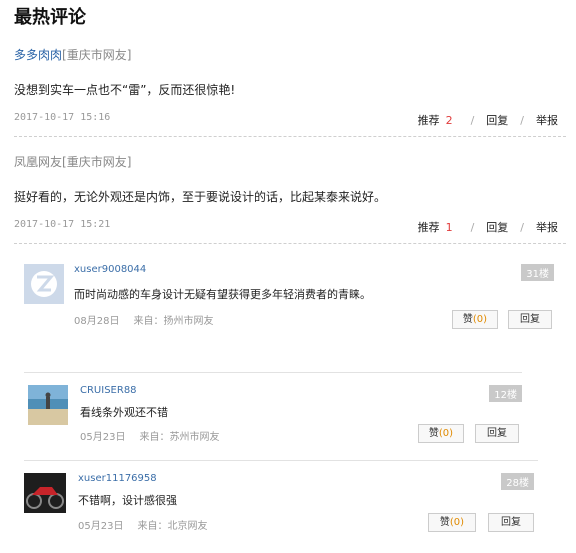 Image resolution: width=576 pixels, height=553 pixels. Describe the element at coordinates (449, 227) in the screenshot. I see `recommend-count: 1` at that location.